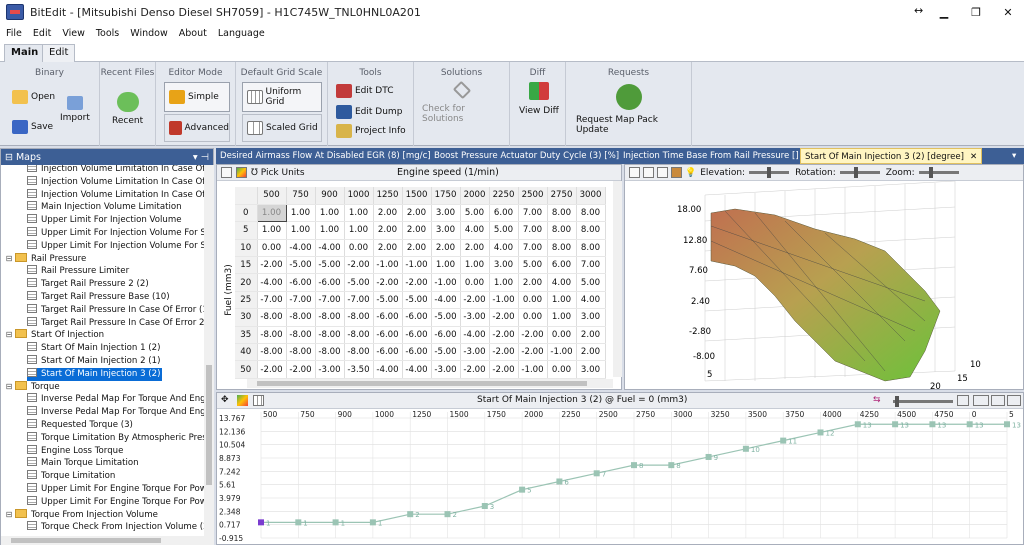  What do you see at coordinates (71, 476) in the screenshot?
I see `tree-item: Torque Limitation` at bounding box center [71, 476].